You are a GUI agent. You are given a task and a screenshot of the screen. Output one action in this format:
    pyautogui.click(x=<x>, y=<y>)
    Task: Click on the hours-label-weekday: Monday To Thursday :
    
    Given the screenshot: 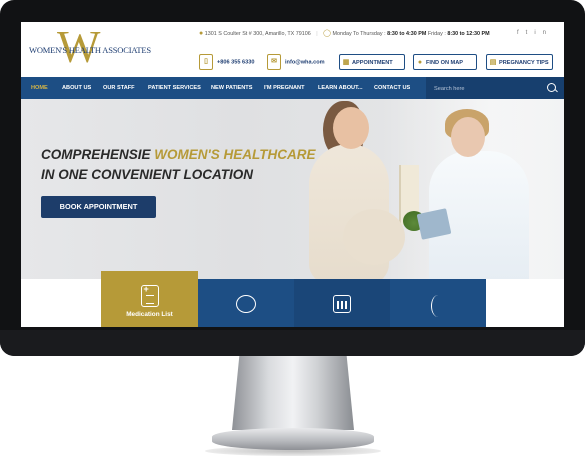 What is the action you would take?
    pyautogui.click(x=359, y=34)
    